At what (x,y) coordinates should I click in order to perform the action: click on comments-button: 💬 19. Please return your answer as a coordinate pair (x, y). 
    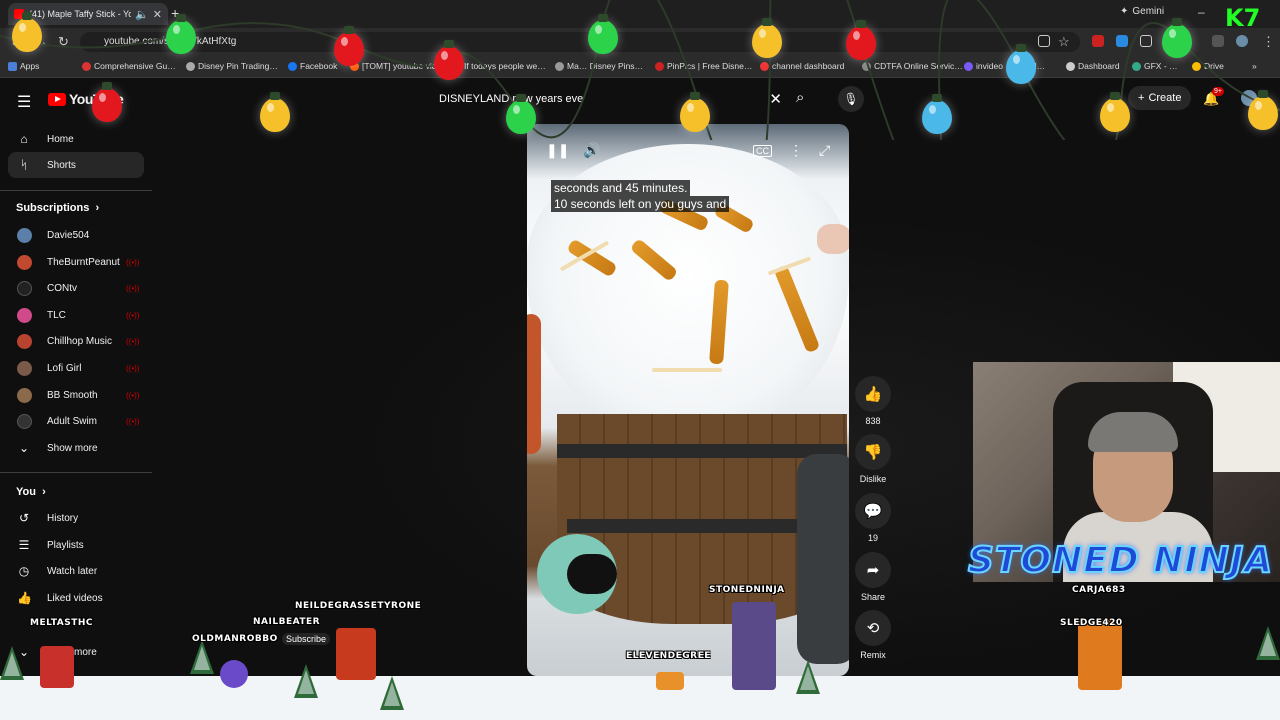
    Looking at the image, I should click on (873, 518).